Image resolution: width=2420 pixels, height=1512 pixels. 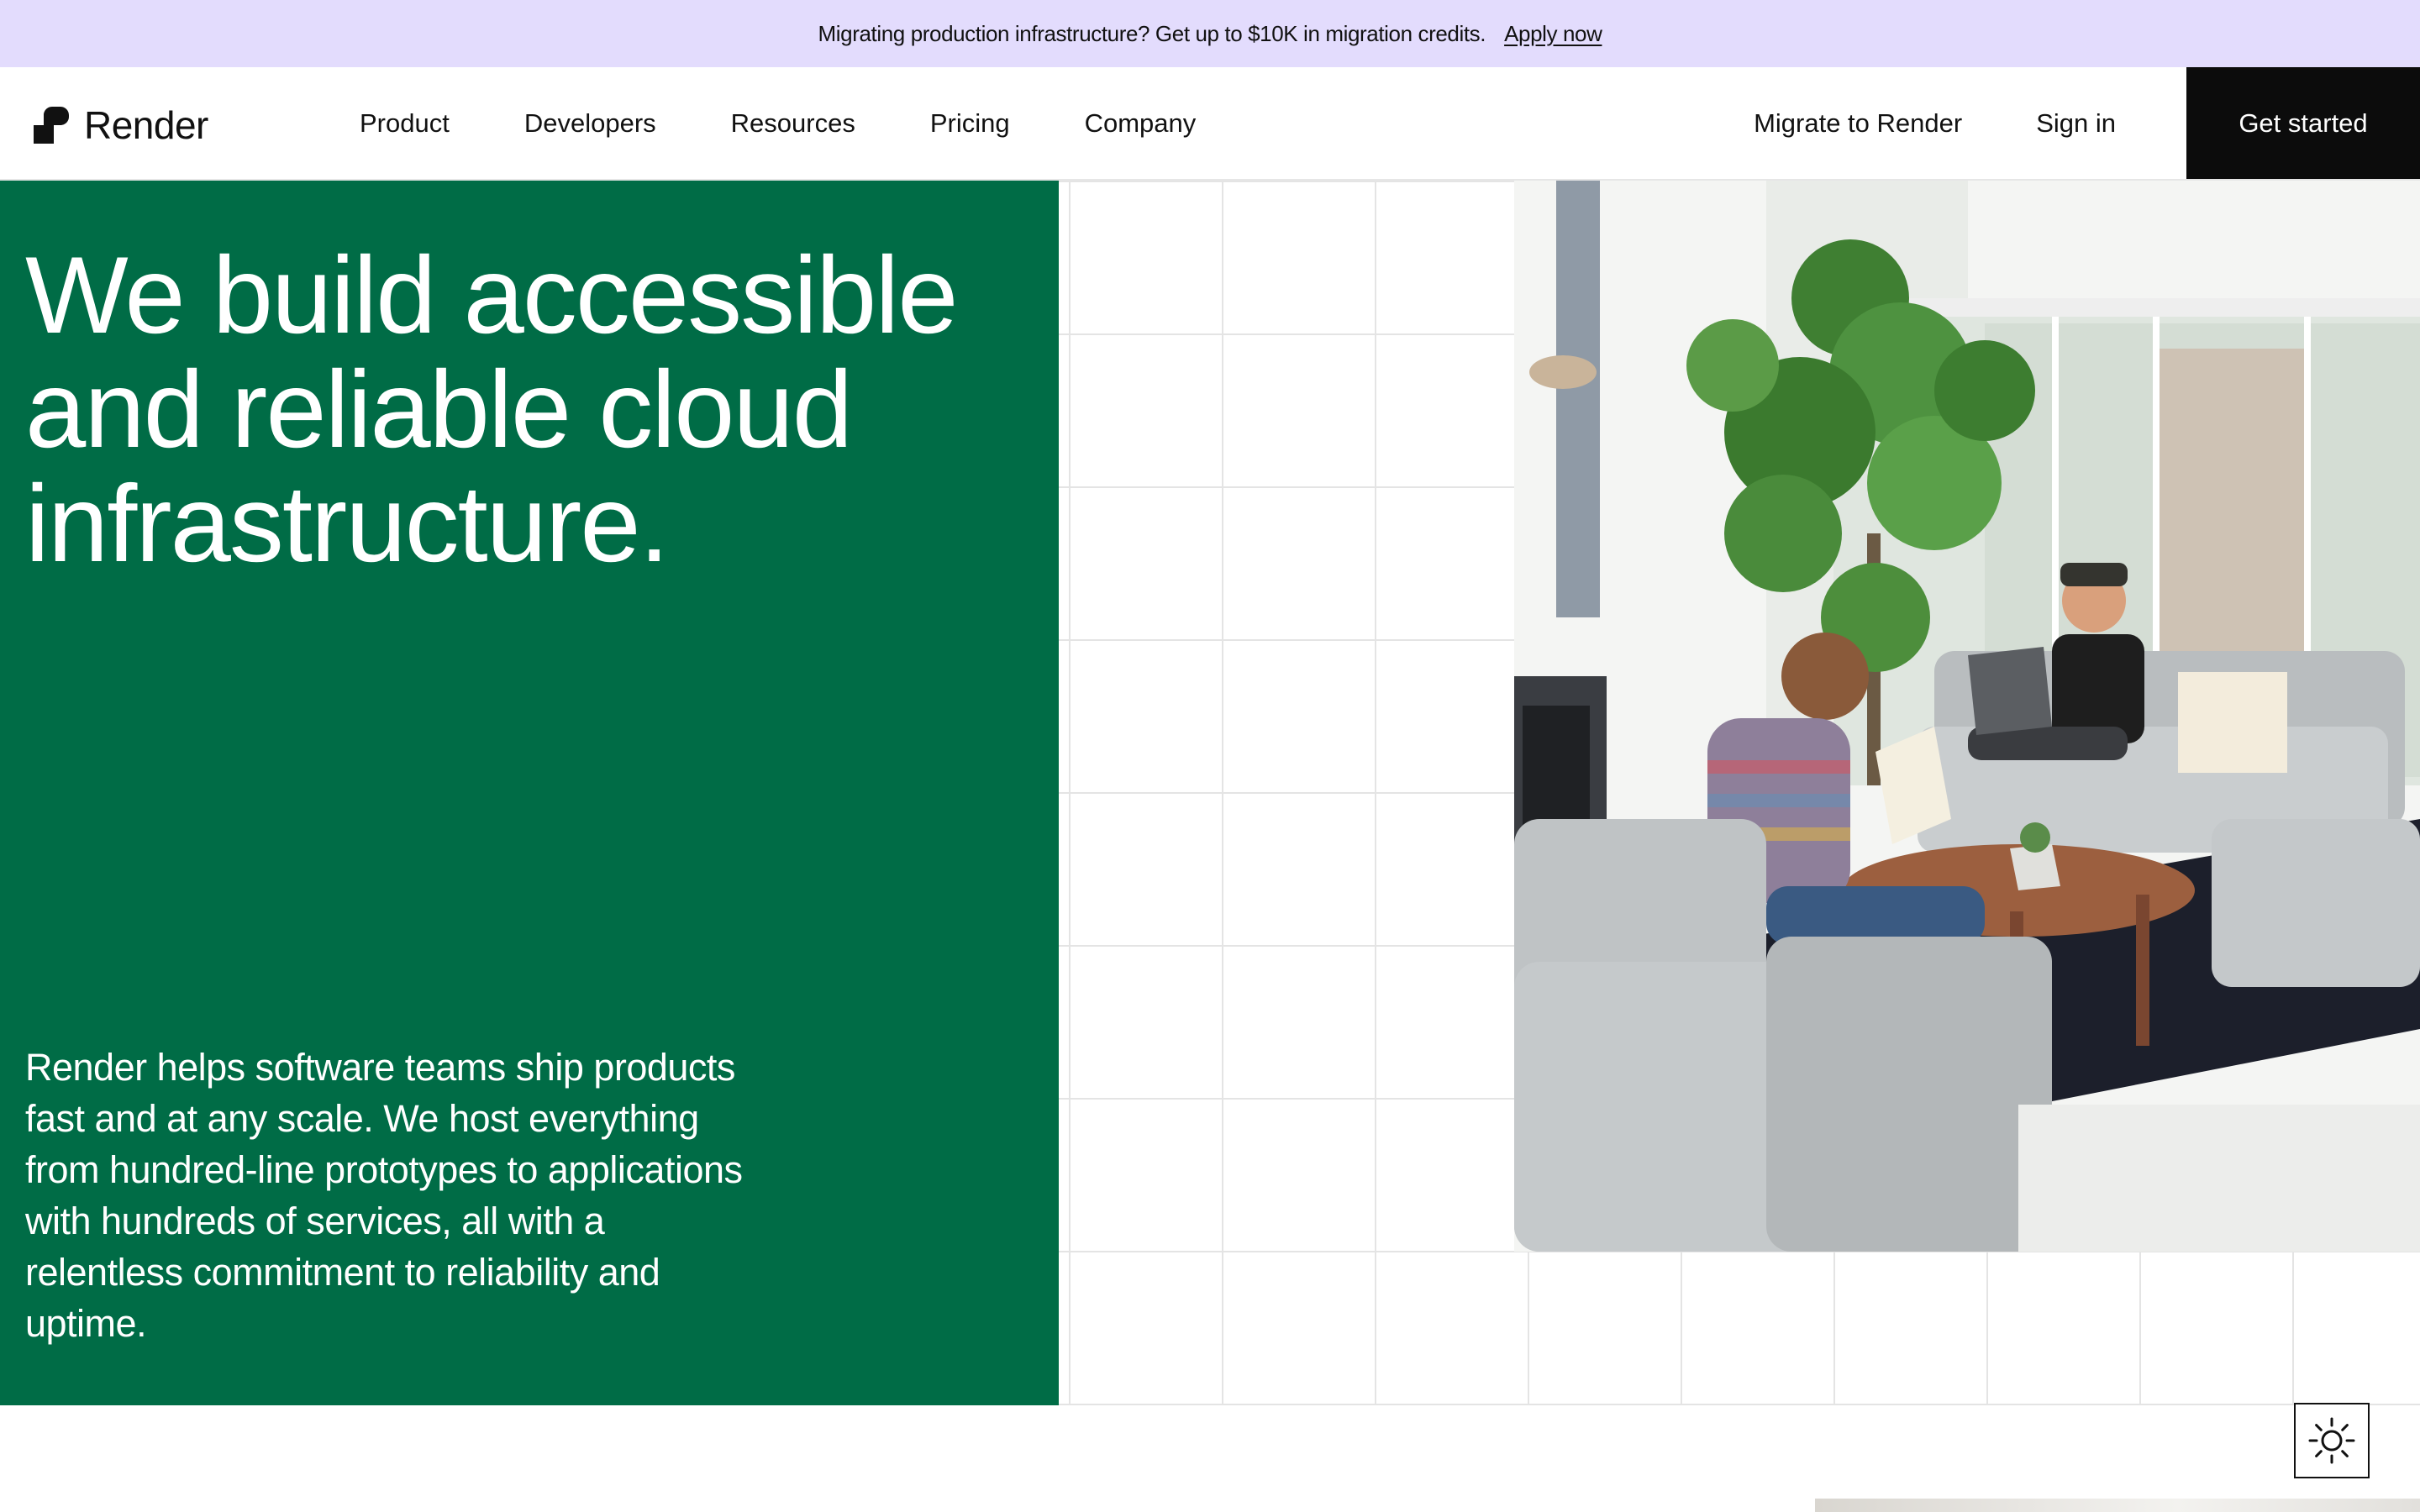 What do you see at coordinates (970, 123) in the screenshot?
I see `nav-link-pricing: Pricing` at bounding box center [970, 123].